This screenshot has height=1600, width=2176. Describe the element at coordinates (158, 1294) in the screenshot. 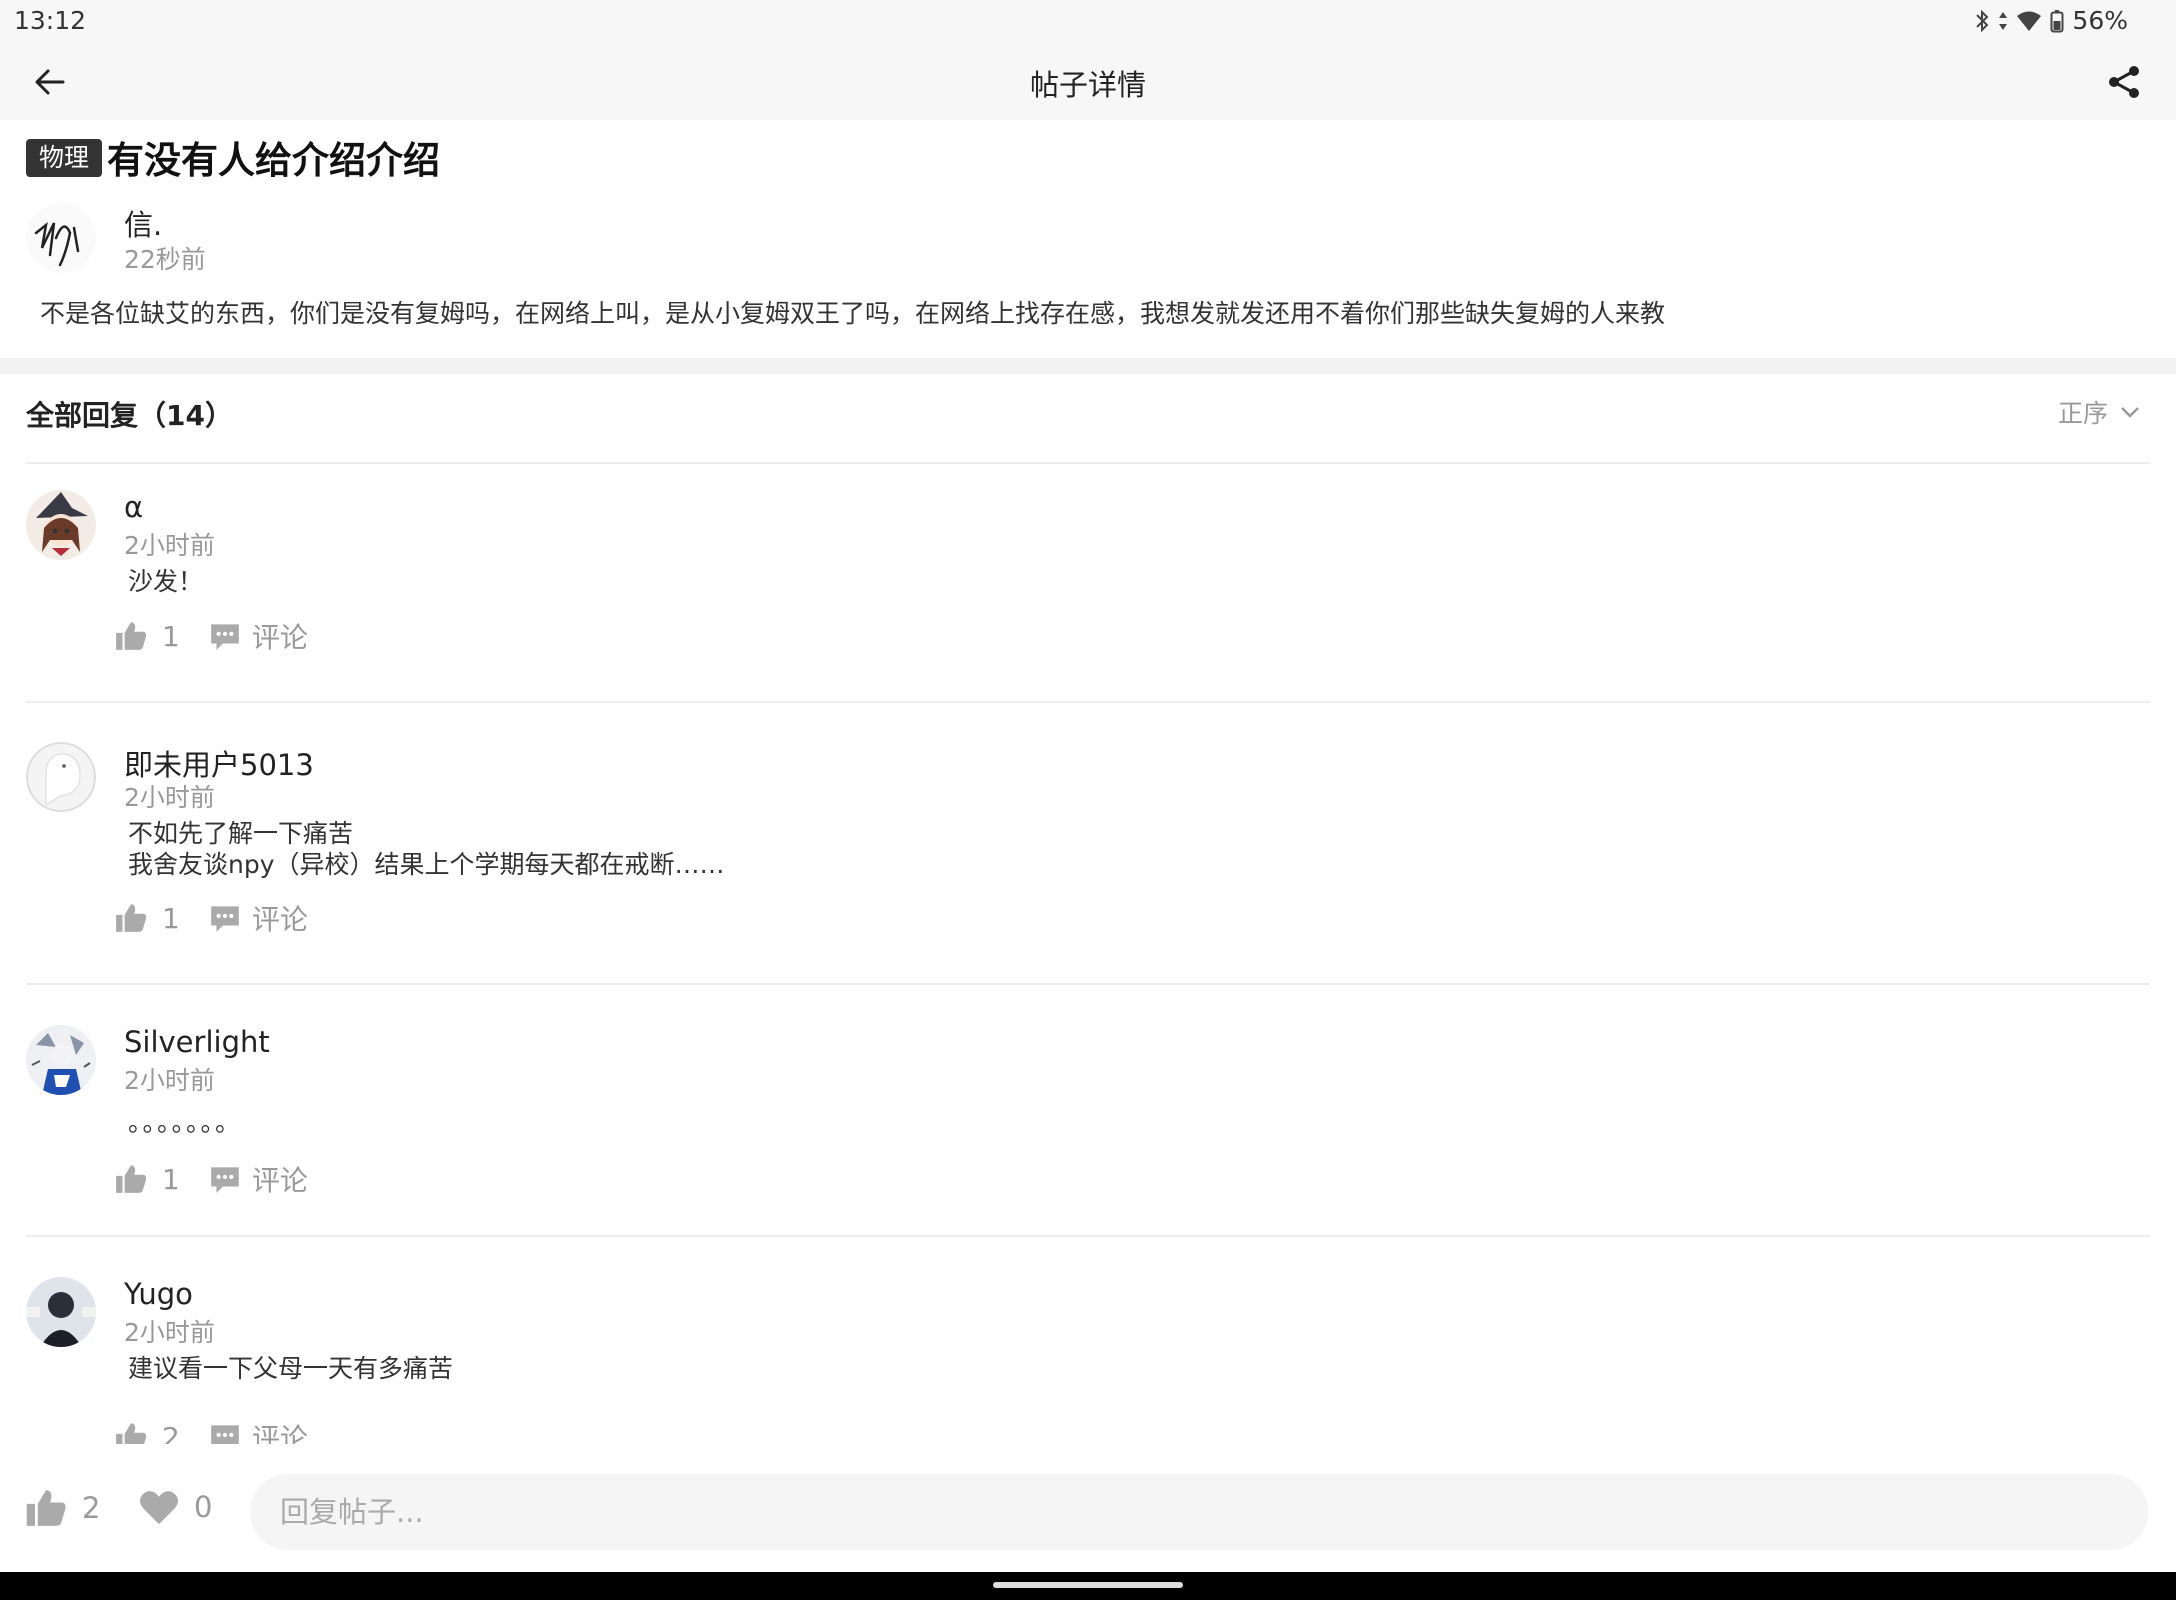

I see `reply-author: Yugo` at that location.